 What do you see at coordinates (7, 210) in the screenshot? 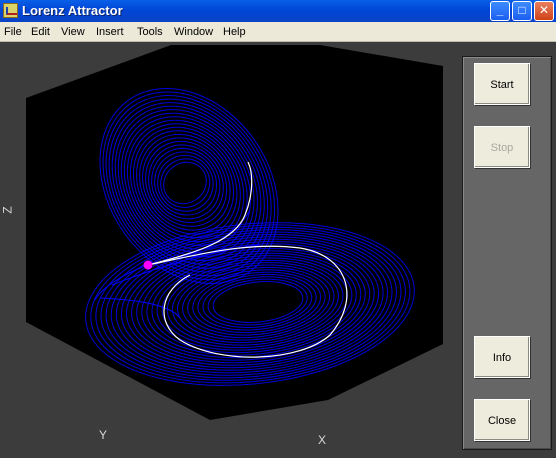
I see `z-axis-label: Z` at bounding box center [7, 210].